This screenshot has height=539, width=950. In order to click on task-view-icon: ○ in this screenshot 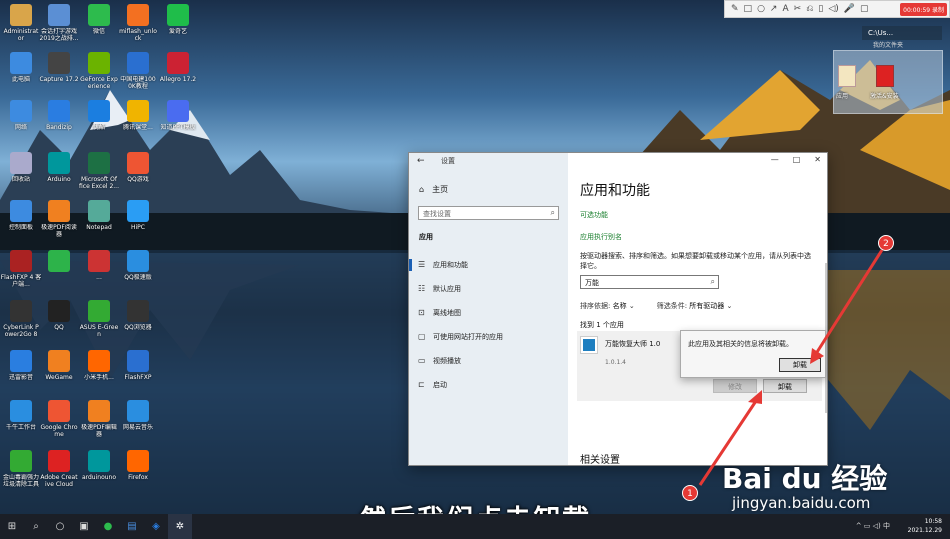, I will do `click(60, 526)`.